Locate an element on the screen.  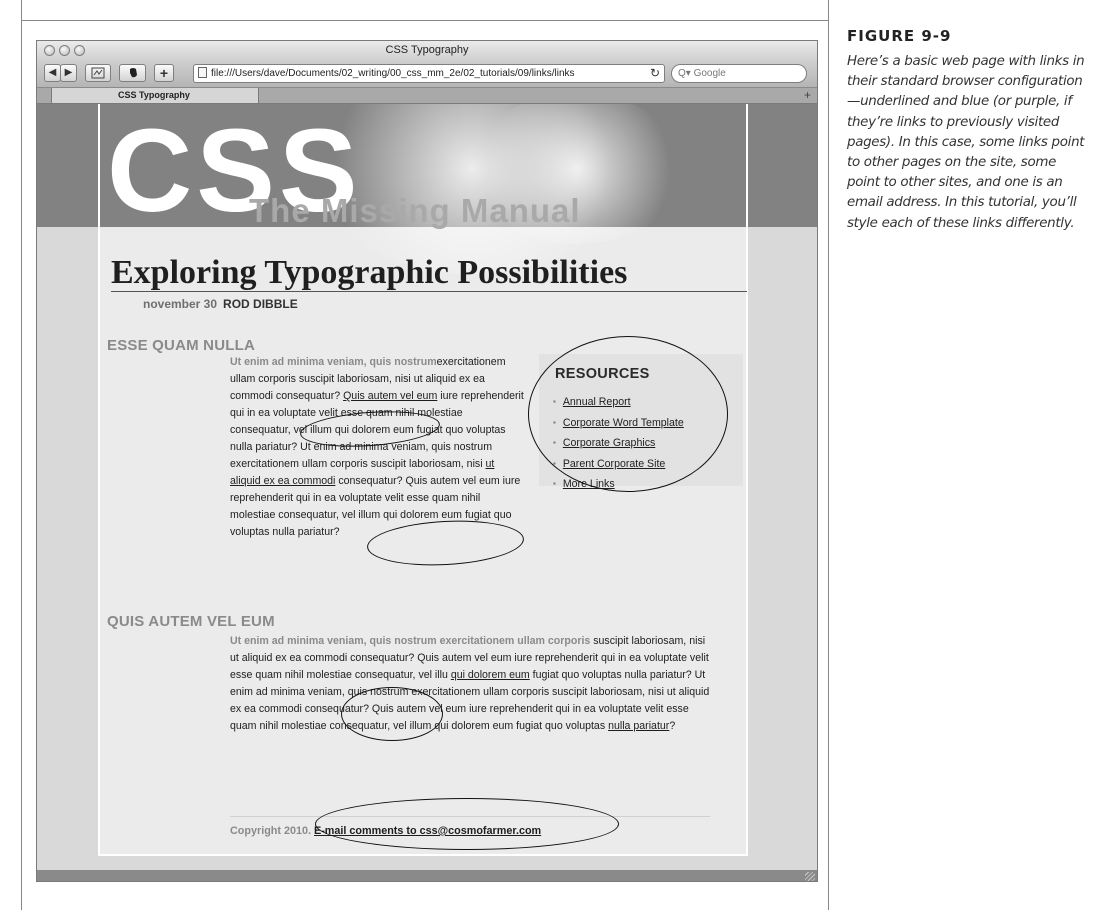
plus-icon: + is located at coordinates (164, 73).